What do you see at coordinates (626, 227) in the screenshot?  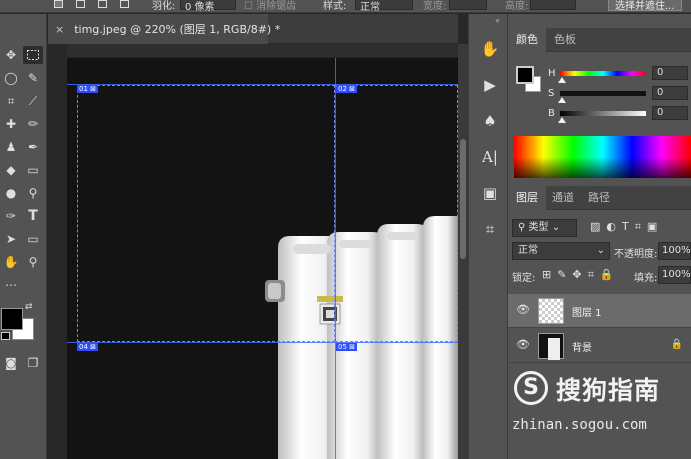 I see `layer-filter-icons: ▨◐T⌗▣` at bounding box center [626, 227].